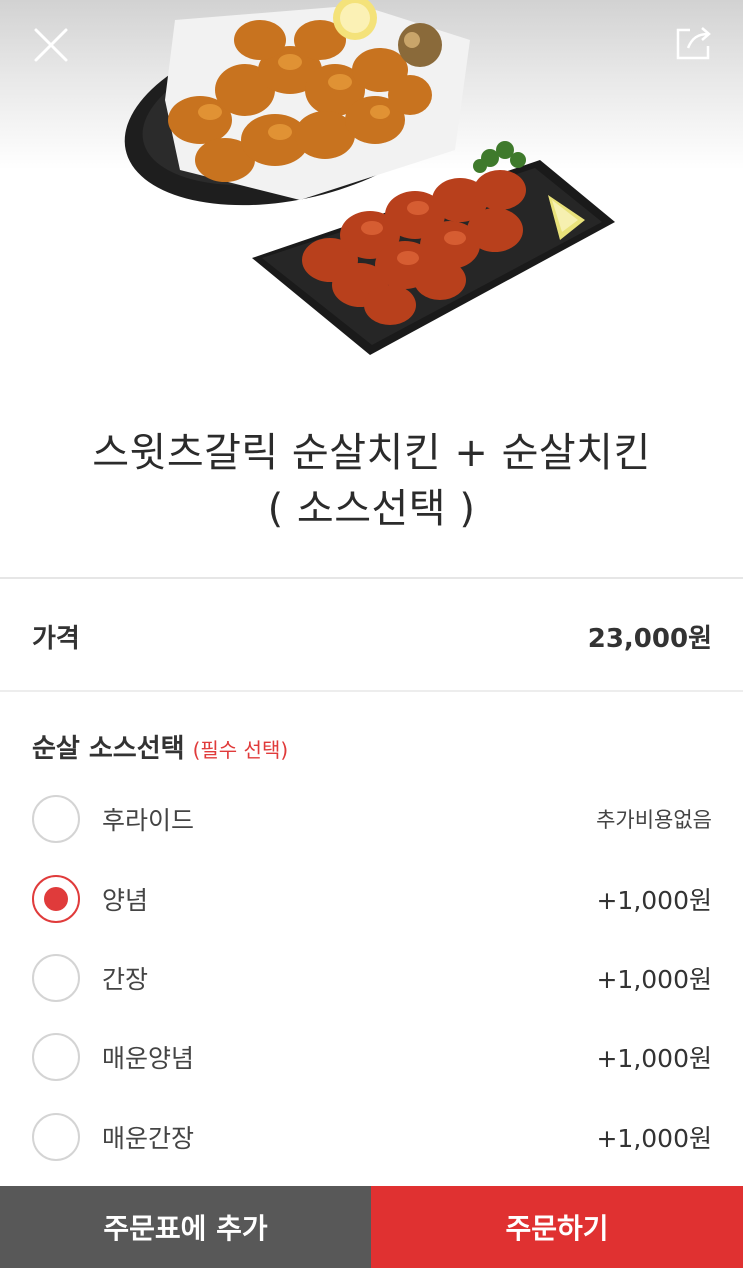 Image resolution: width=743 pixels, height=1268 pixels. Describe the element at coordinates (649, 638) in the screenshot. I see `price-value: 23,000원` at that location.